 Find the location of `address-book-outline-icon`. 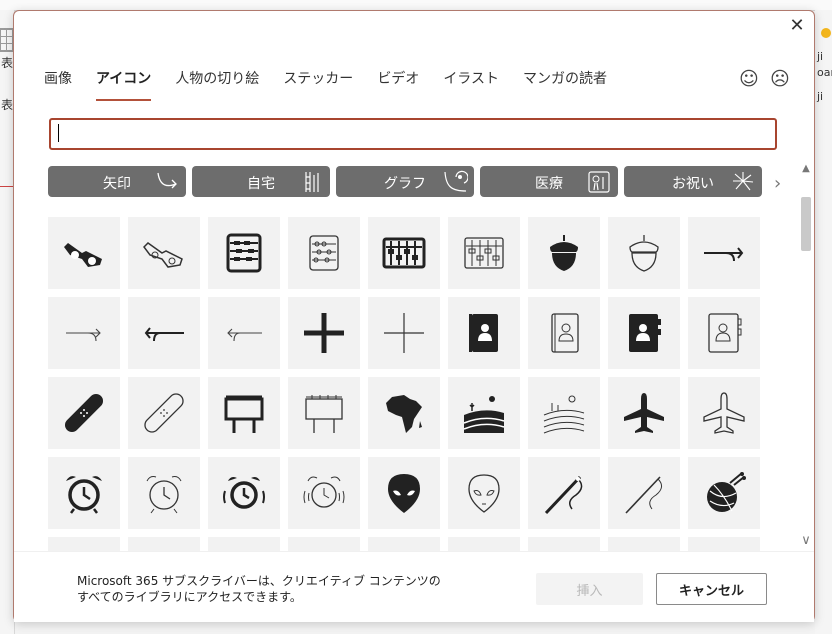

address-book-outline-icon is located at coordinates (565, 333).